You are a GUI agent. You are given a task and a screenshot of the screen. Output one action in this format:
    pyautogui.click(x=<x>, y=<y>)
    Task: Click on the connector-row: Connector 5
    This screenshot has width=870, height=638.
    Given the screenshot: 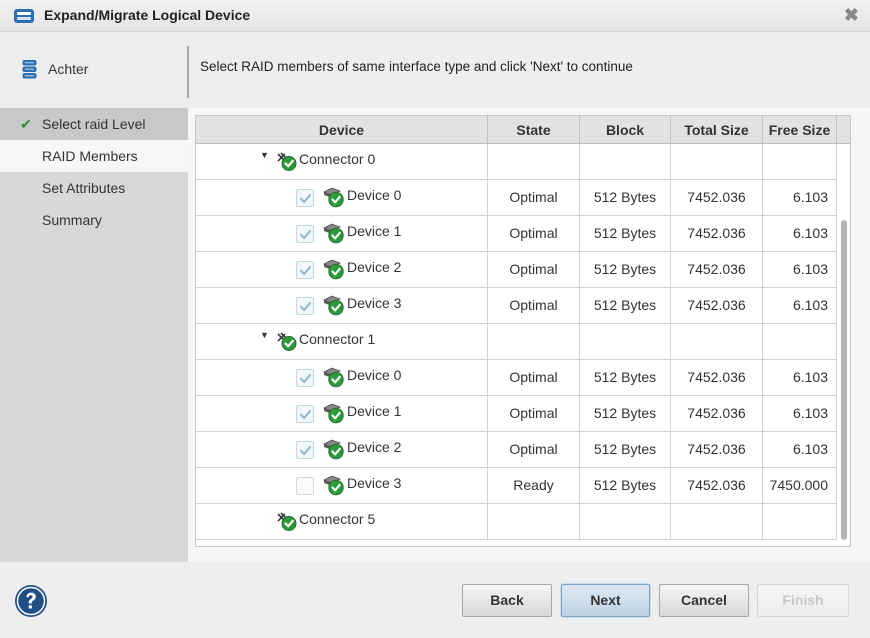 What is the action you would take?
    pyautogui.click(x=523, y=522)
    